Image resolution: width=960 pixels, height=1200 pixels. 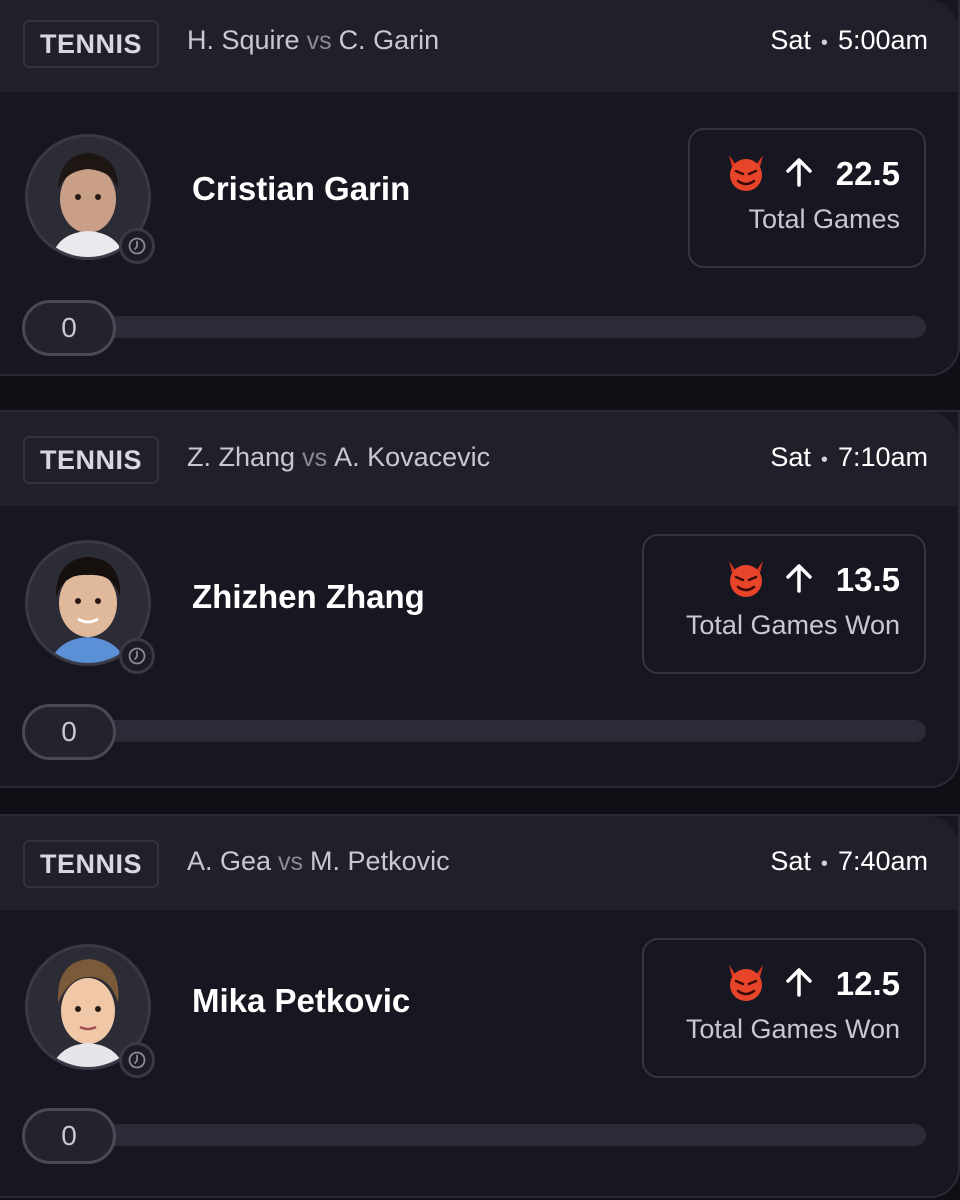 What do you see at coordinates (301, 1000) in the screenshot?
I see `player-name: Mika Petkovic` at bounding box center [301, 1000].